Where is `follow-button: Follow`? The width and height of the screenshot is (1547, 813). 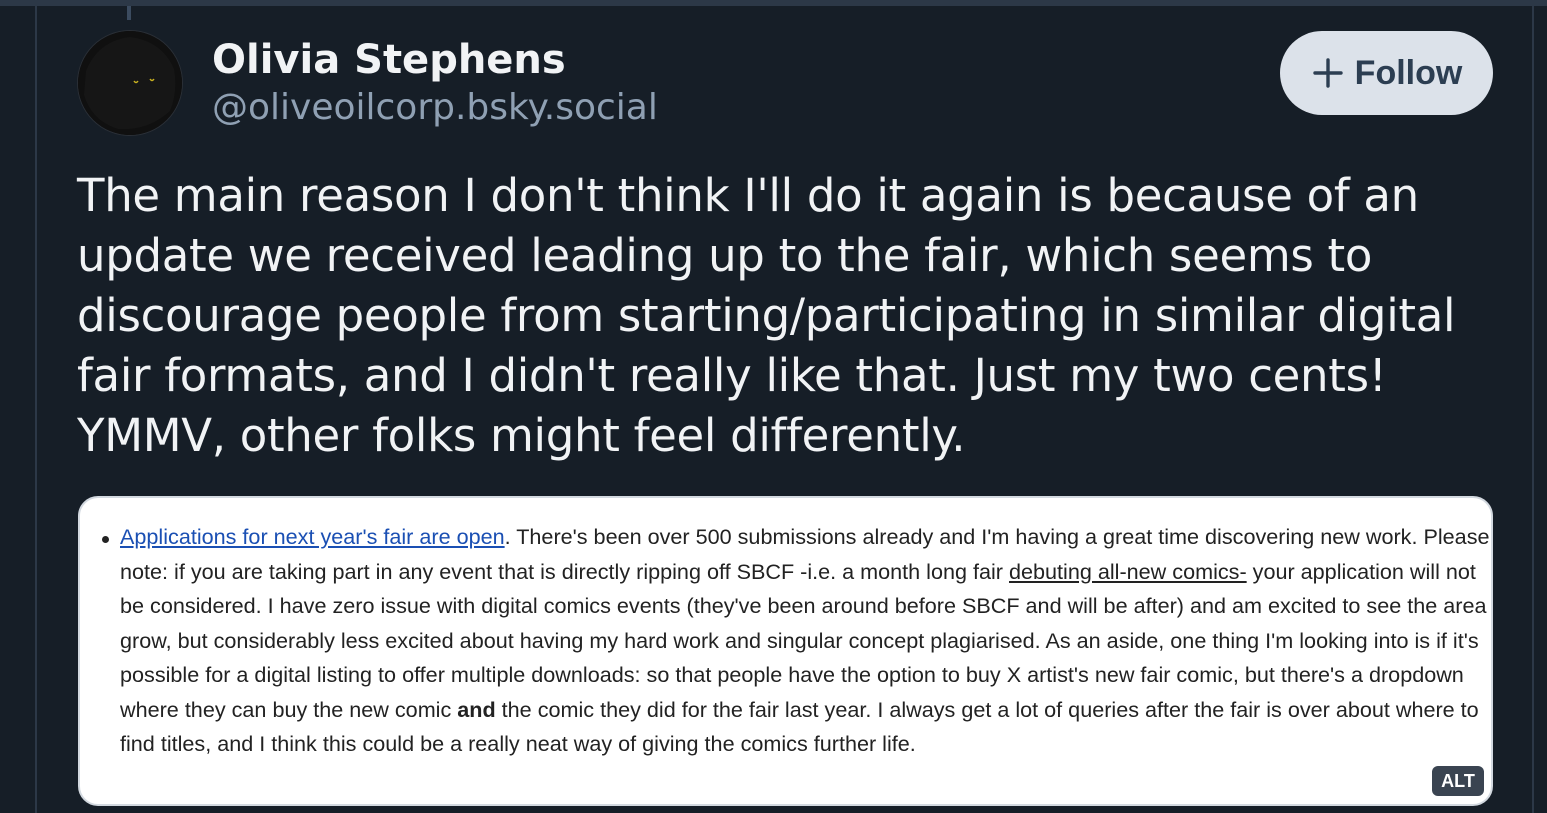
follow-button: Follow is located at coordinates (1386, 73).